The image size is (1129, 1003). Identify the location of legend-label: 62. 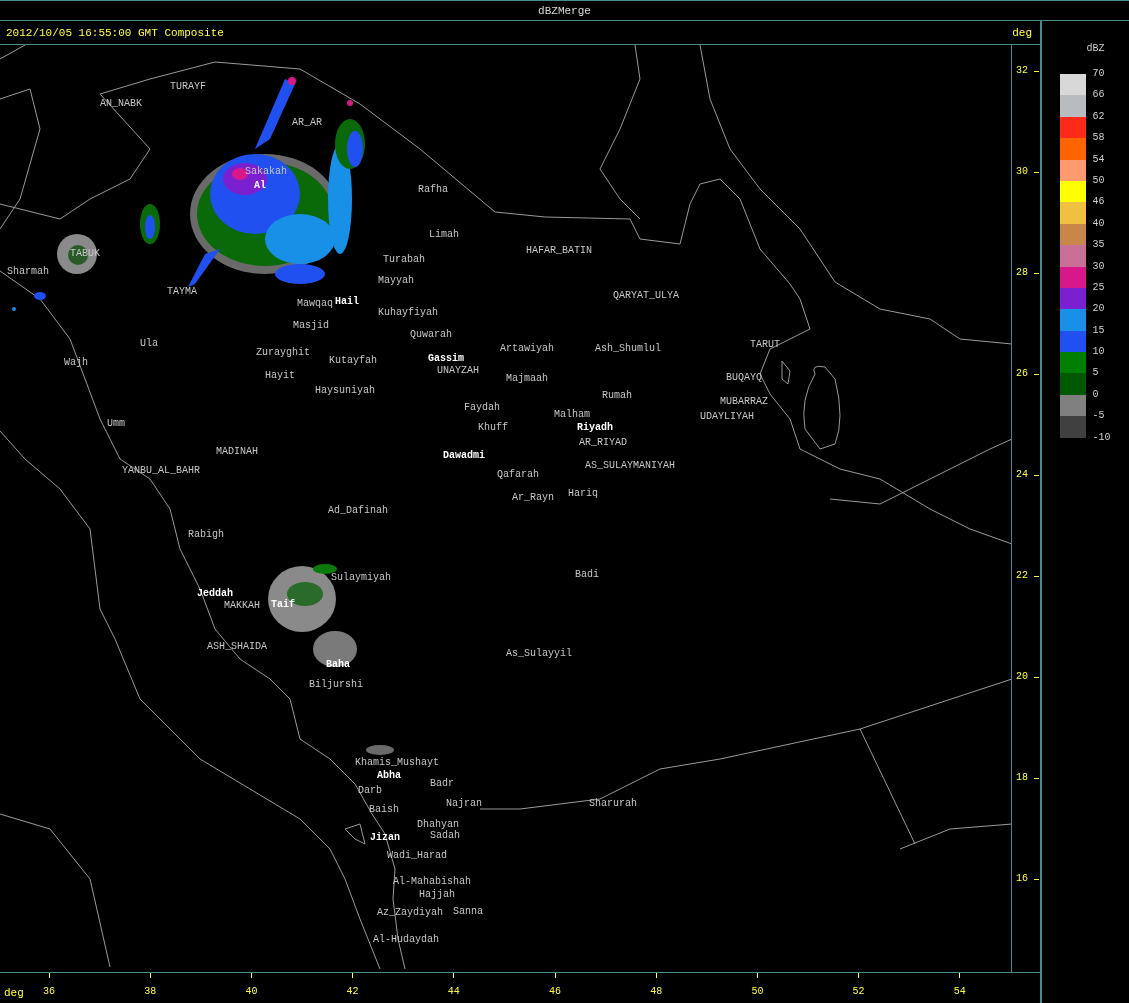
(1099, 117).